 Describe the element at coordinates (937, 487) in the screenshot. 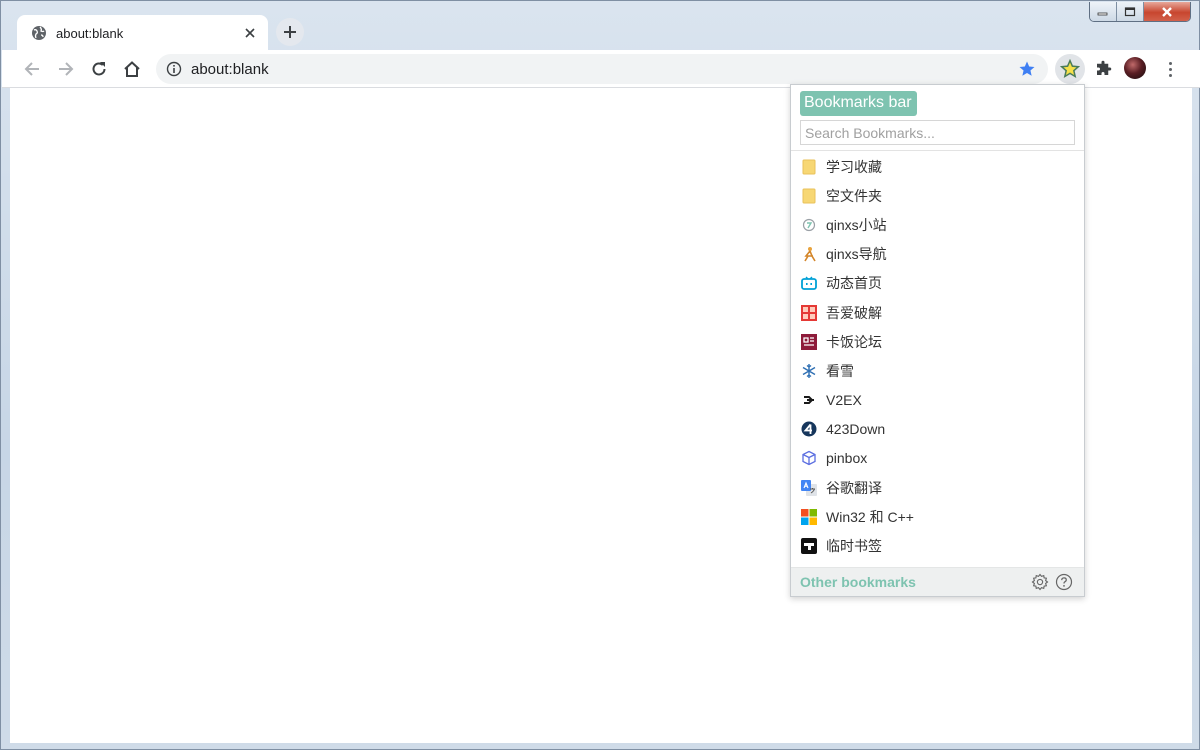

I see `bookmark-item: 谷歌翻译` at that location.